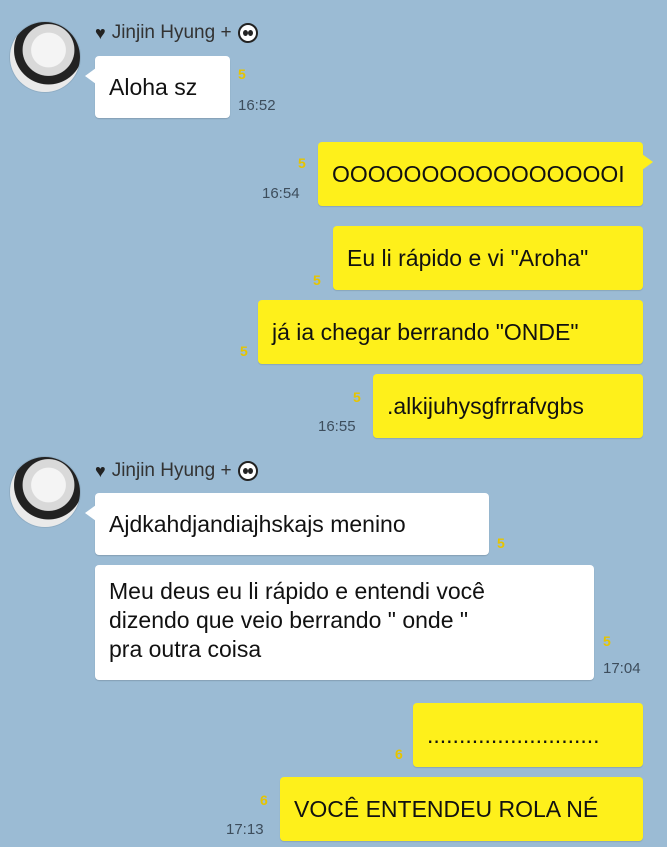  I want to click on message-text: VOCÊ ENTENDEU ROLA NÉ, so click(446, 808).